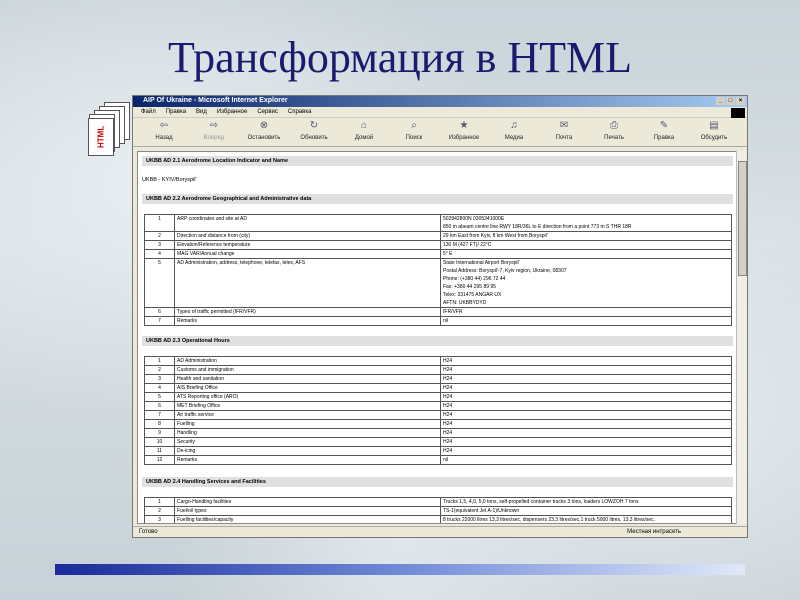 Image resolution: width=800 pixels, height=600 pixels. Describe the element at coordinates (232, 112) in the screenshot. I see `menu-item: Избранное` at that location.